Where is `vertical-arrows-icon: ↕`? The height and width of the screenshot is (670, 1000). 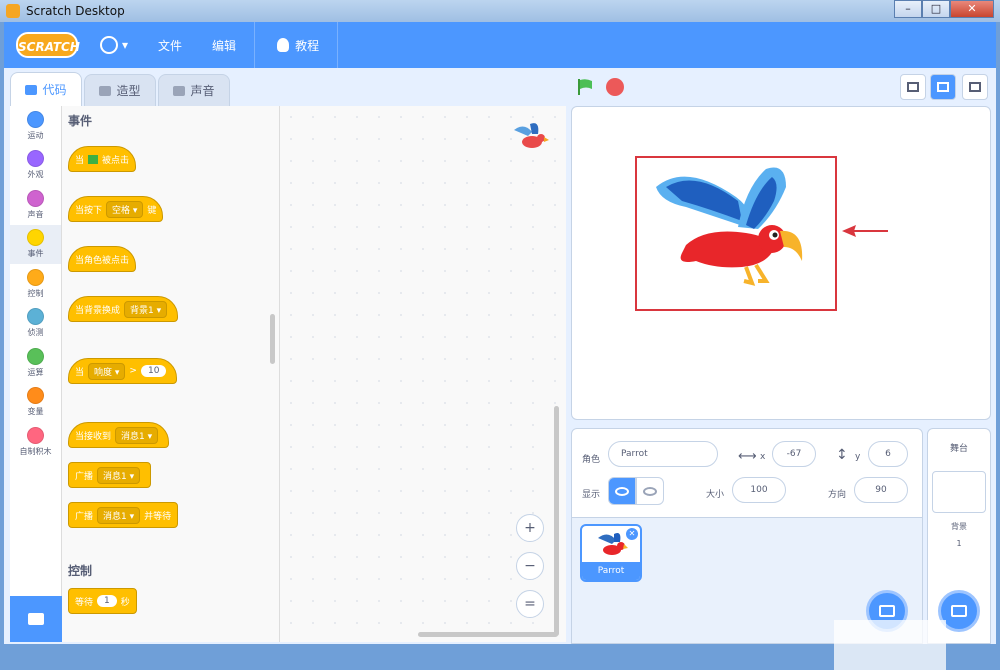 vertical-arrows-icon: ↕ is located at coordinates (842, 455).